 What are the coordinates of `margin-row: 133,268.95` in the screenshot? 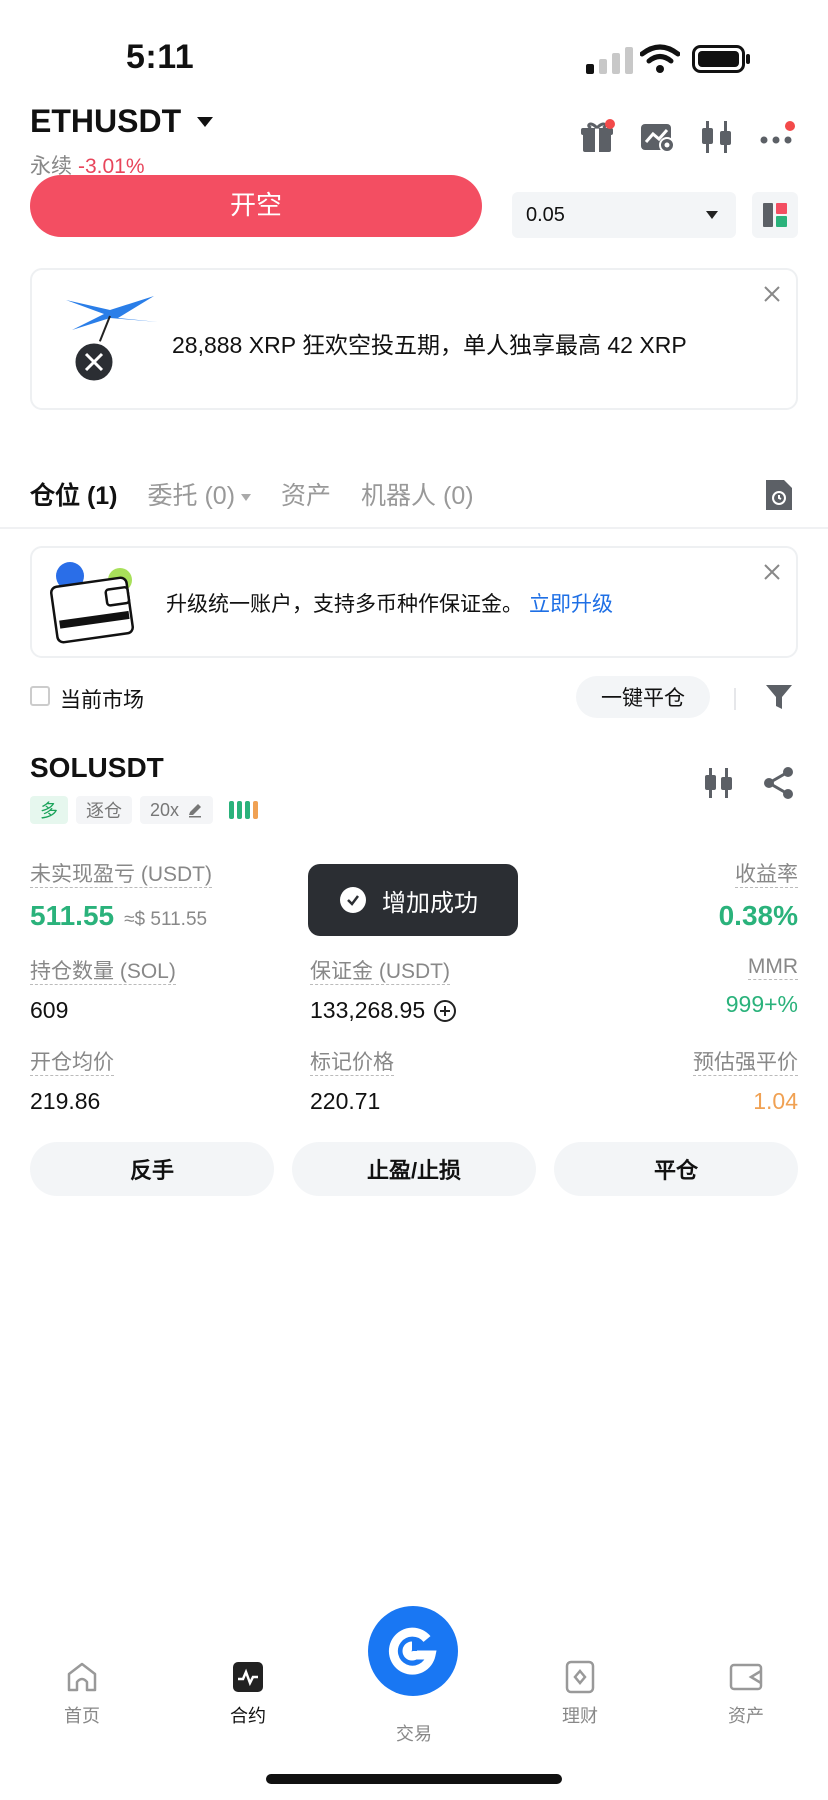 It's located at (383, 1010).